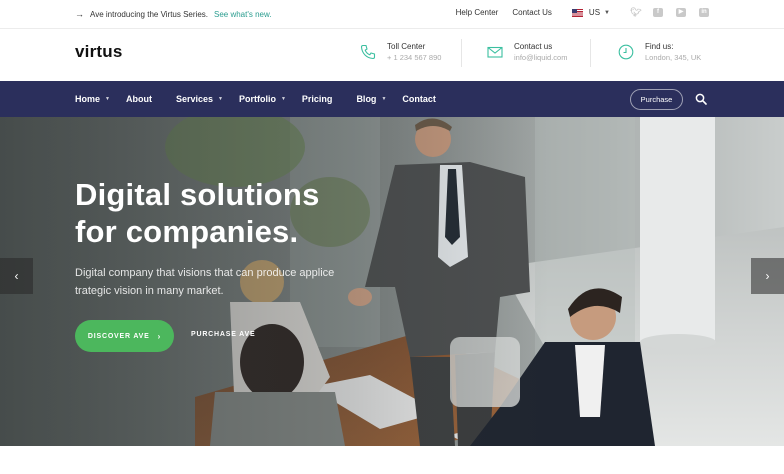 The width and height of the screenshot is (784, 474). Describe the element at coordinates (673, 57) in the screenshot. I see `contact-detail: London, 345, UK` at that location.